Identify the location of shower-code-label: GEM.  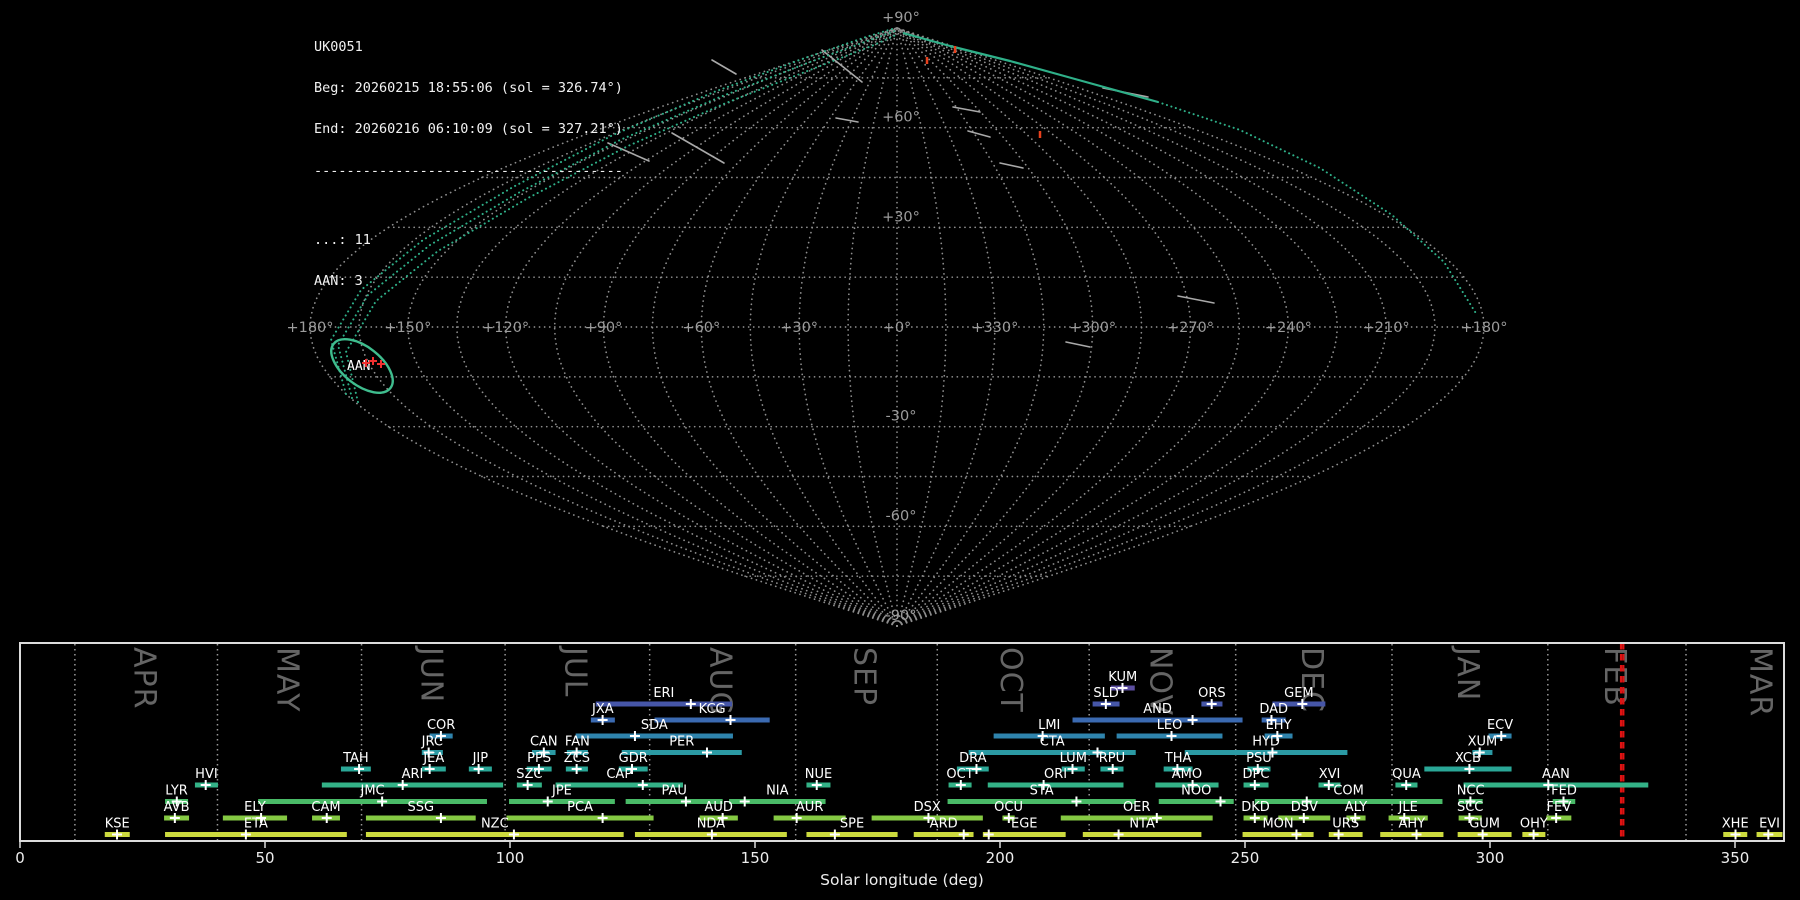
(1299, 693).